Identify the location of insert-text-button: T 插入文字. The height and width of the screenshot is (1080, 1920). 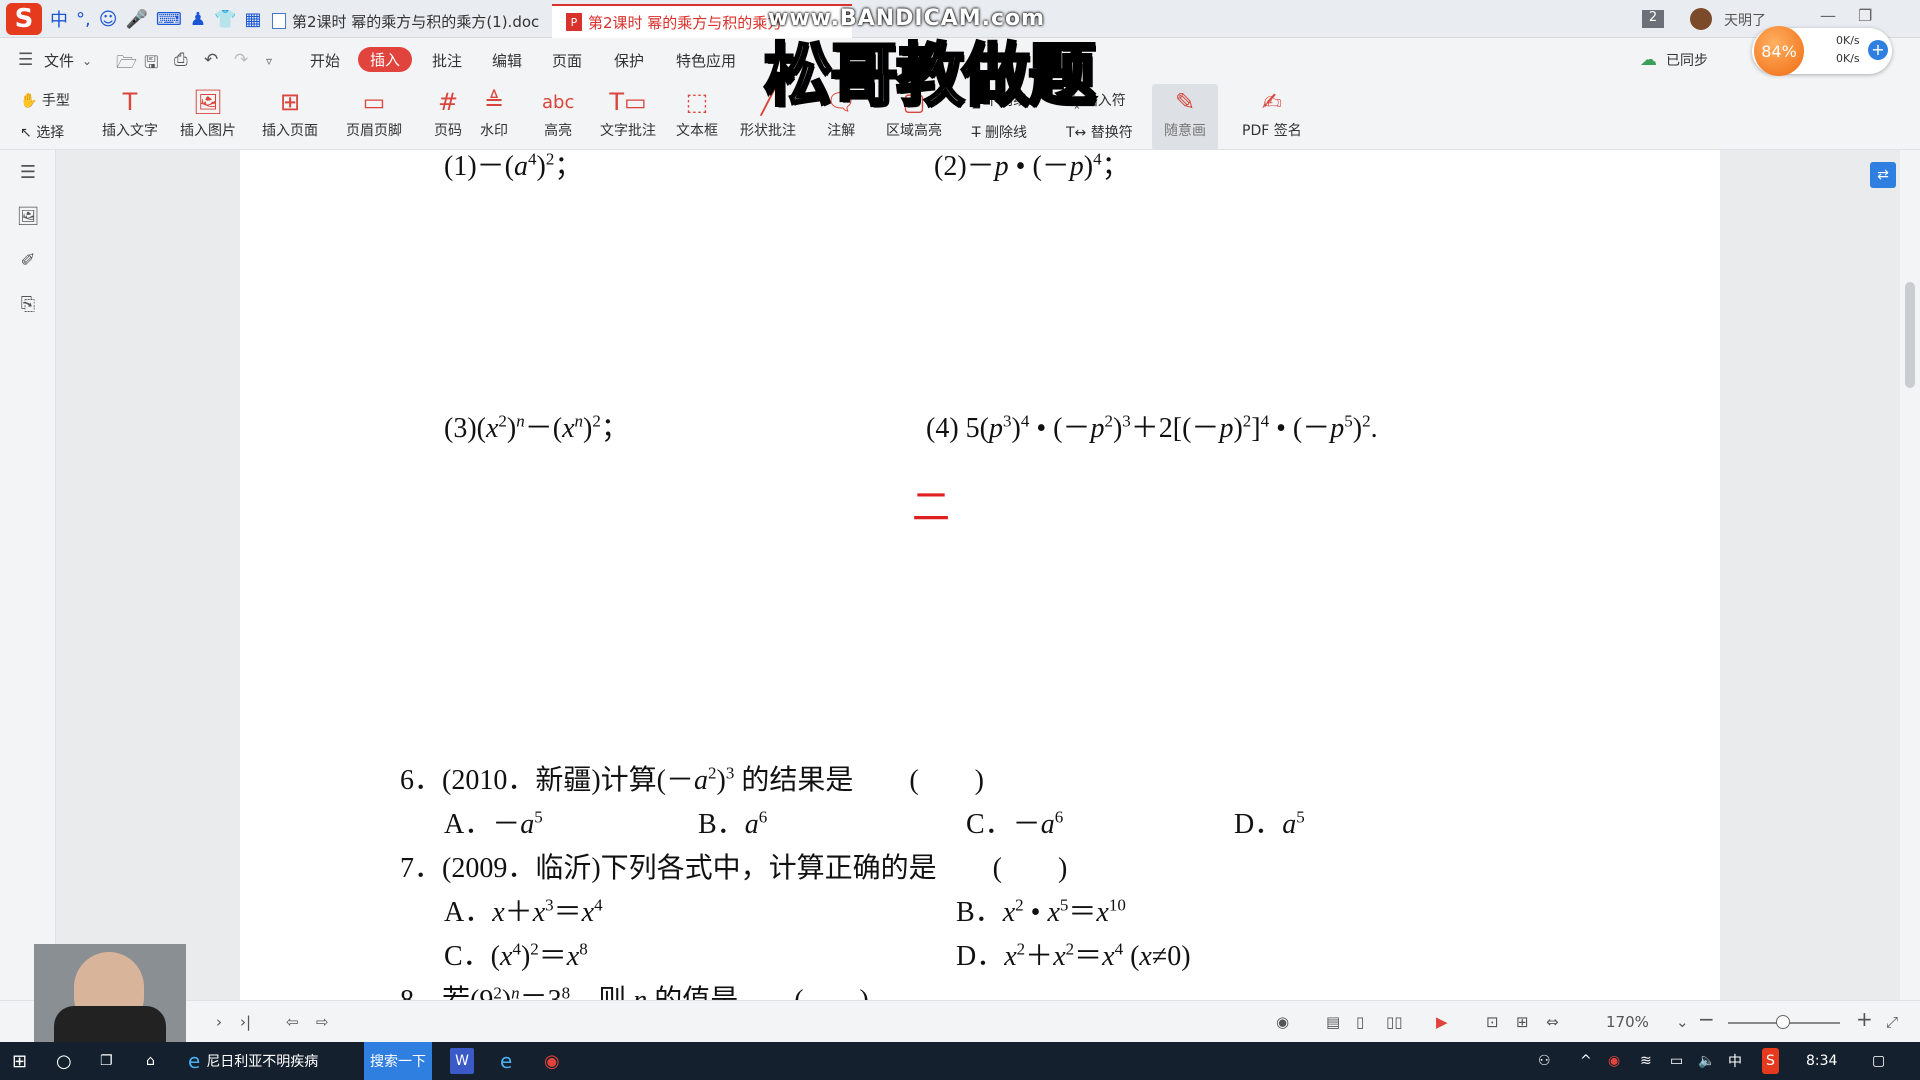
(130, 117).